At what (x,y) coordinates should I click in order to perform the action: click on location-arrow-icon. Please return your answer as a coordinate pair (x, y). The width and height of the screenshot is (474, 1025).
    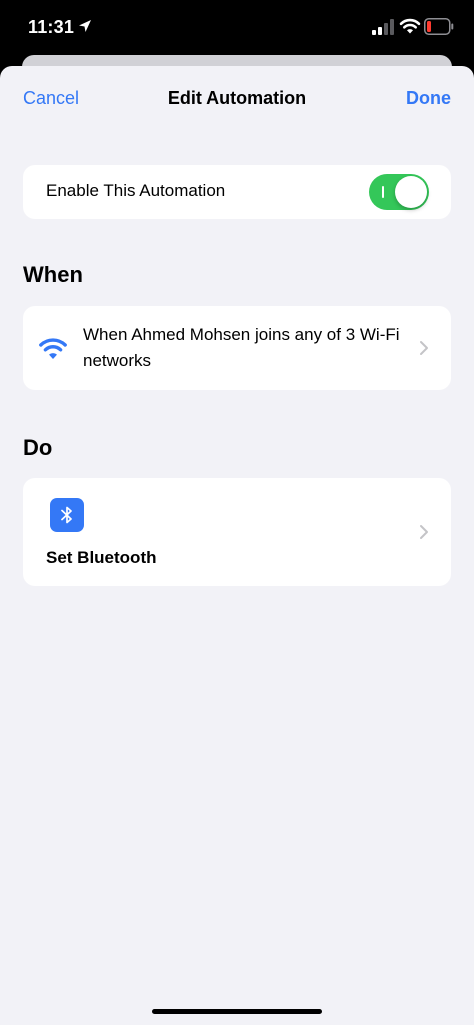
    Looking at the image, I should click on (85, 26).